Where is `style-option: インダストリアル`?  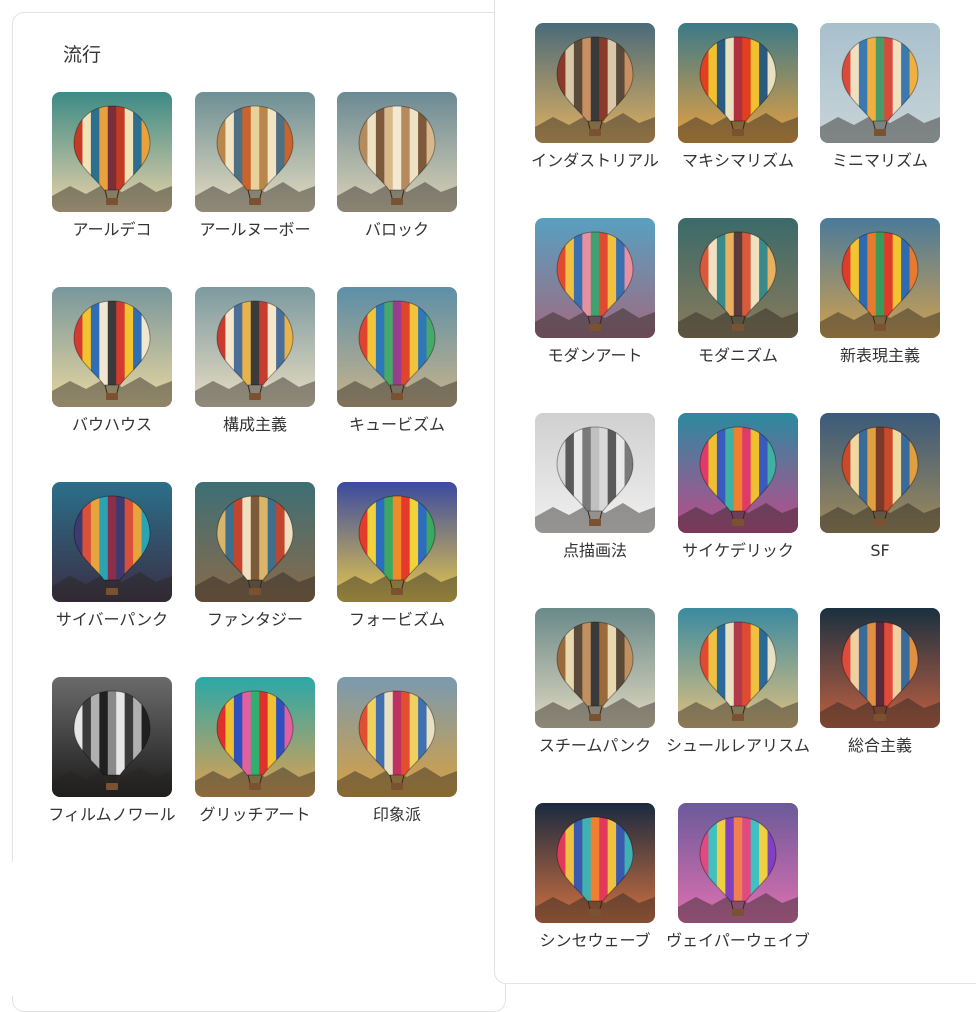 style-option: インダストリアル is located at coordinates (595, 108).